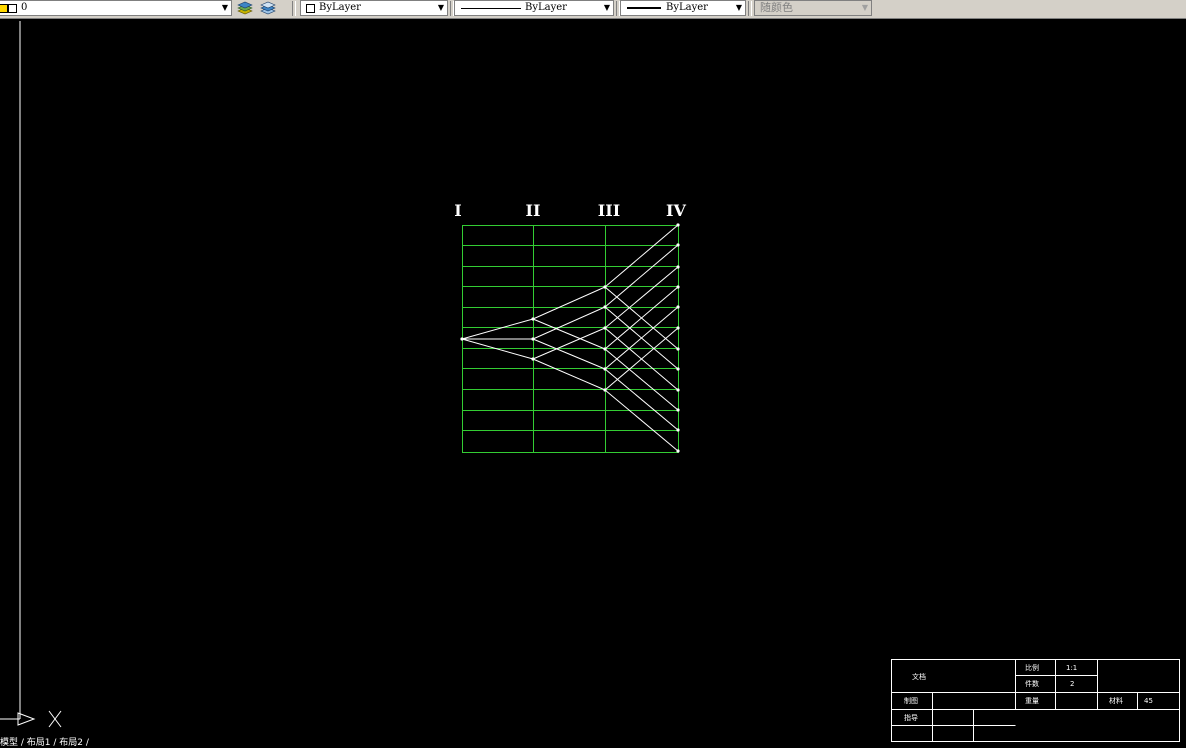 The width and height of the screenshot is (1186, 748). What do you see at coordinates (911, 700) in the screenshot?
I see `drawn-by-label: 制图` at bounding box center [911, 700].